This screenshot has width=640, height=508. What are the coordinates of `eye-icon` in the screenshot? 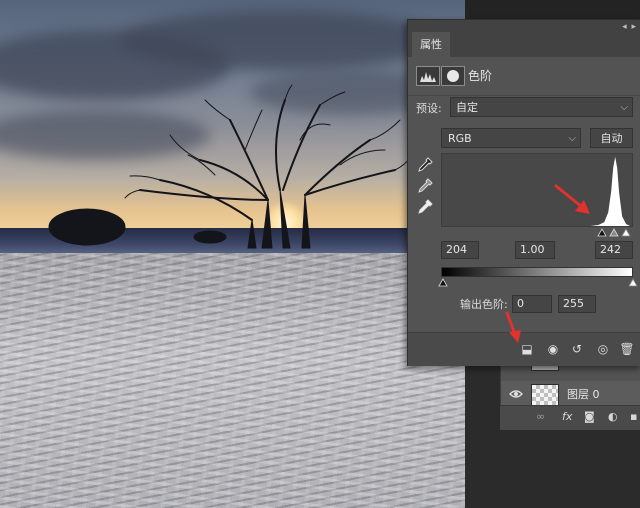 It's located at (516, 394).